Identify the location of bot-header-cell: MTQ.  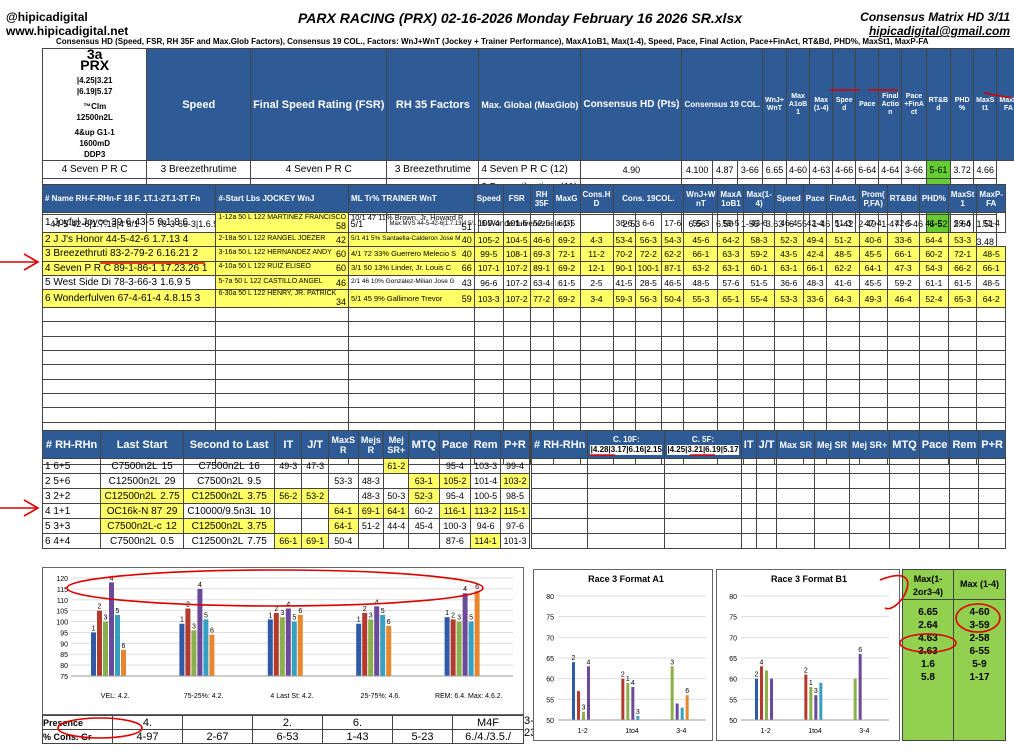
(424, 444).